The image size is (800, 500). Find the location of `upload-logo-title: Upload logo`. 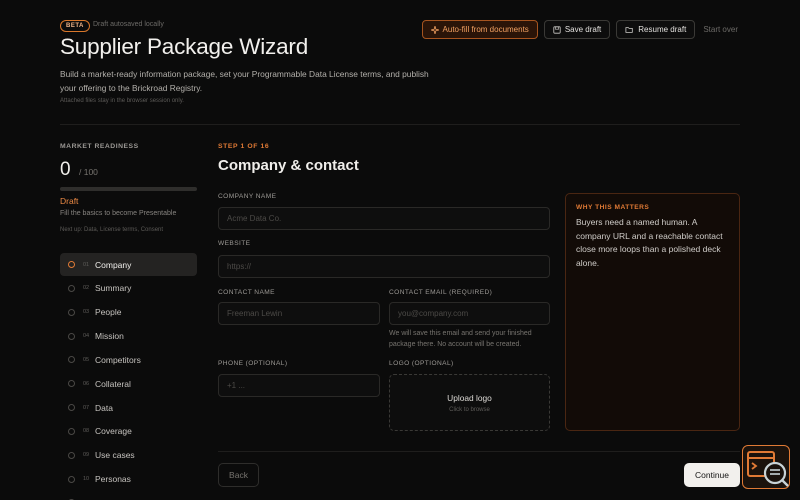

upload-logo-title: Upload logo is located at coordinates (469, 397).